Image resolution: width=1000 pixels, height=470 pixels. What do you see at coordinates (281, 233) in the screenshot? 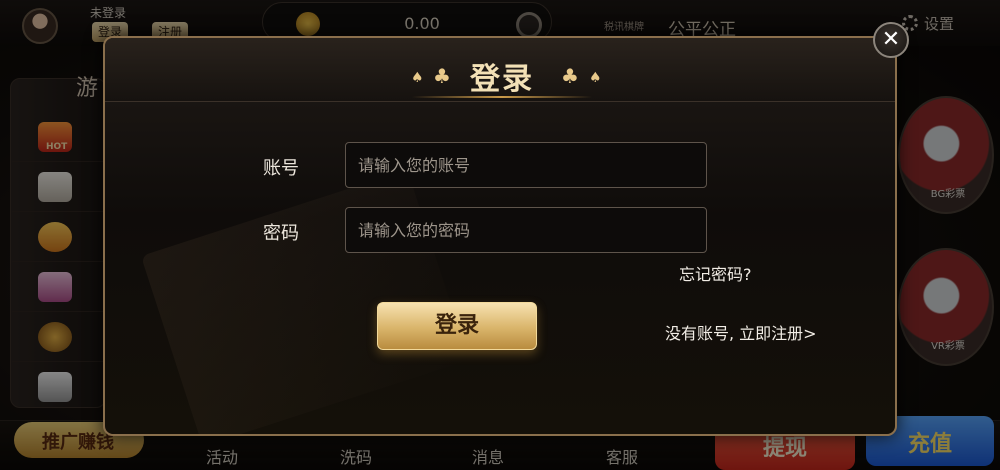
I see `password-label: 密码` at bounding box center [281, 233].